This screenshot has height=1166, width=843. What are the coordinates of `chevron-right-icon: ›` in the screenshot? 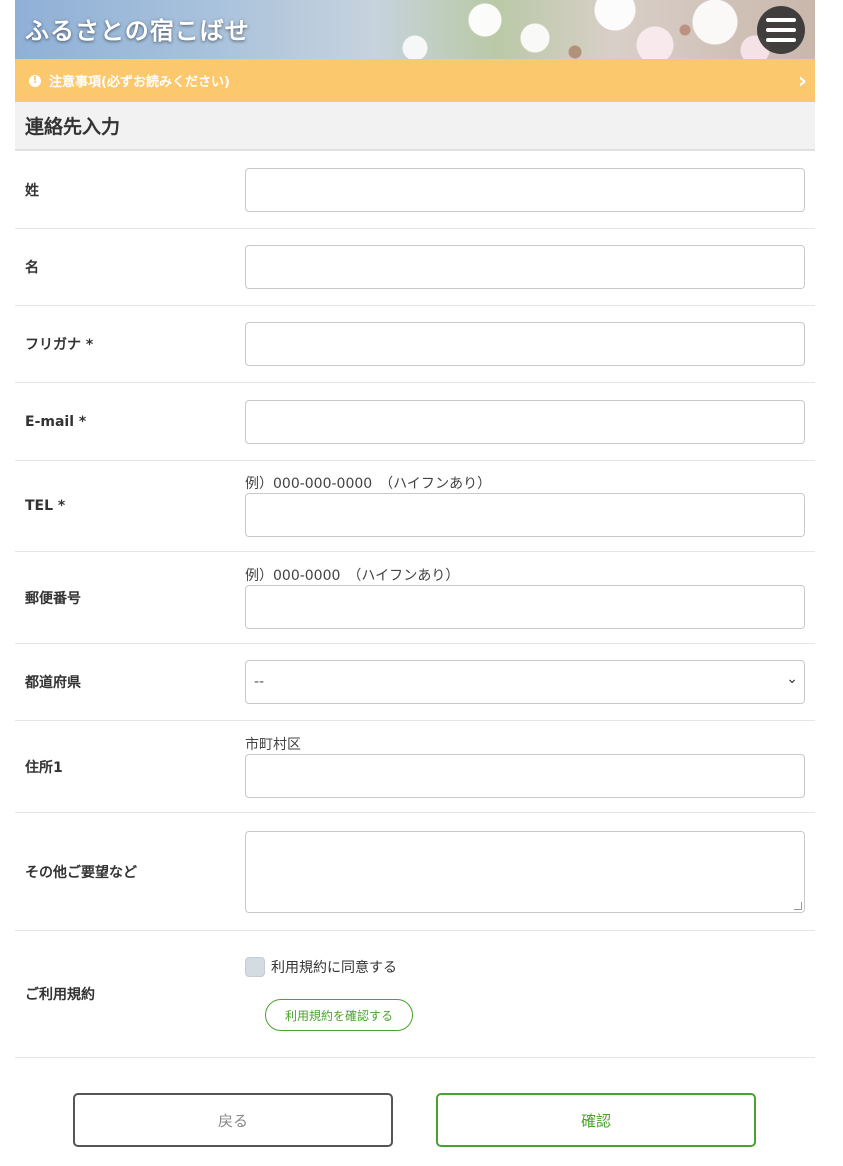 It's located at (802, 81).